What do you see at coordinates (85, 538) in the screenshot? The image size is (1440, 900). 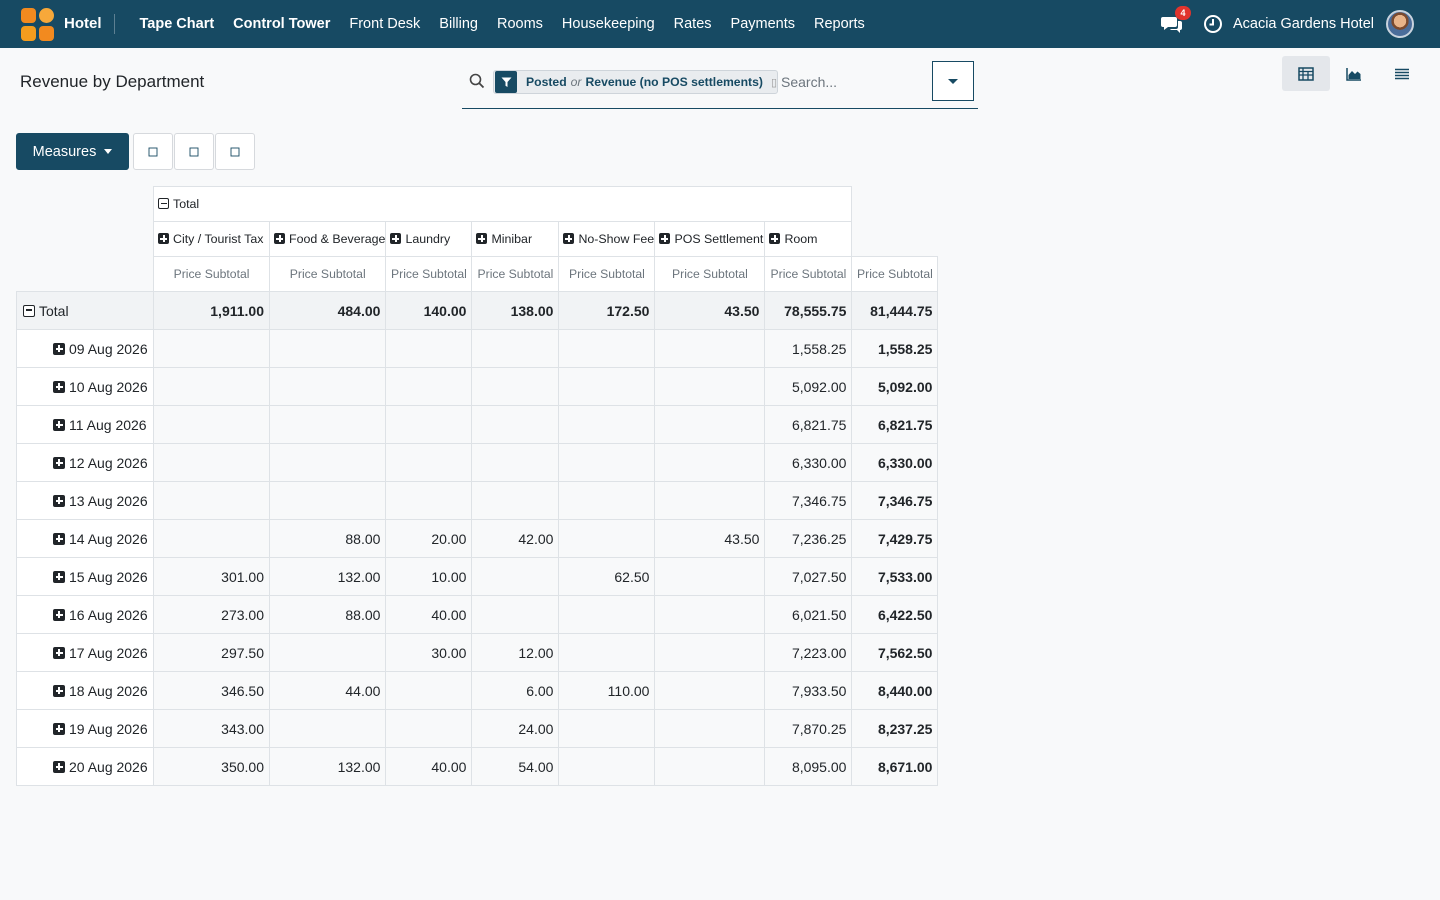 I see `row-header-date: 14 Aug 2026` at bounding box center [85, 538].